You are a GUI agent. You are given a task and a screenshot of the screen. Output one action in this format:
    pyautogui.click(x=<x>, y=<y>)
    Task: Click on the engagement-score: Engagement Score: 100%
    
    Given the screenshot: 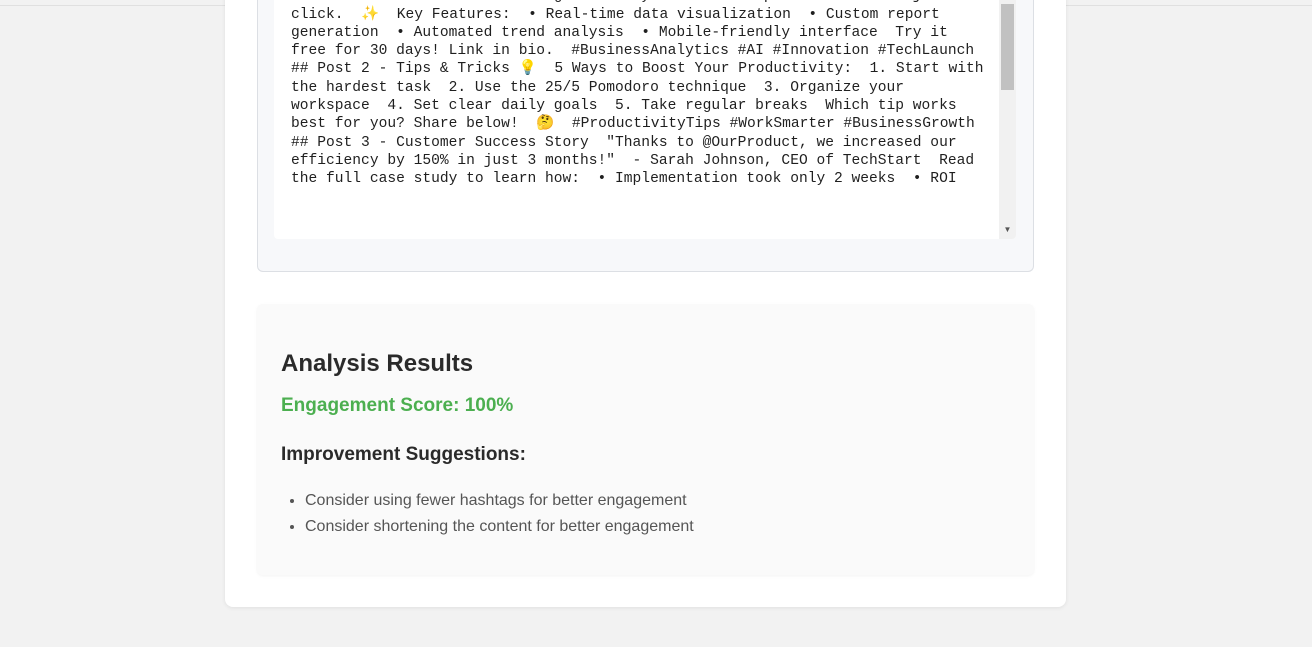 What is the action you would take?
    pyautogui.click(x=397, y=405)
    